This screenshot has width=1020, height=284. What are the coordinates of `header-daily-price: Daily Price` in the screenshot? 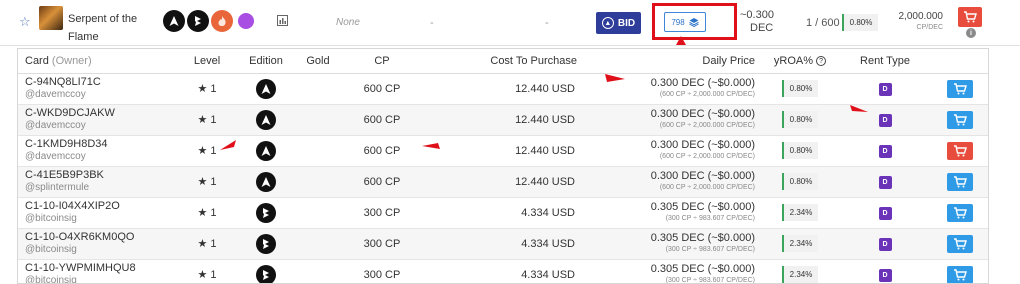 It's located at (668, 61).